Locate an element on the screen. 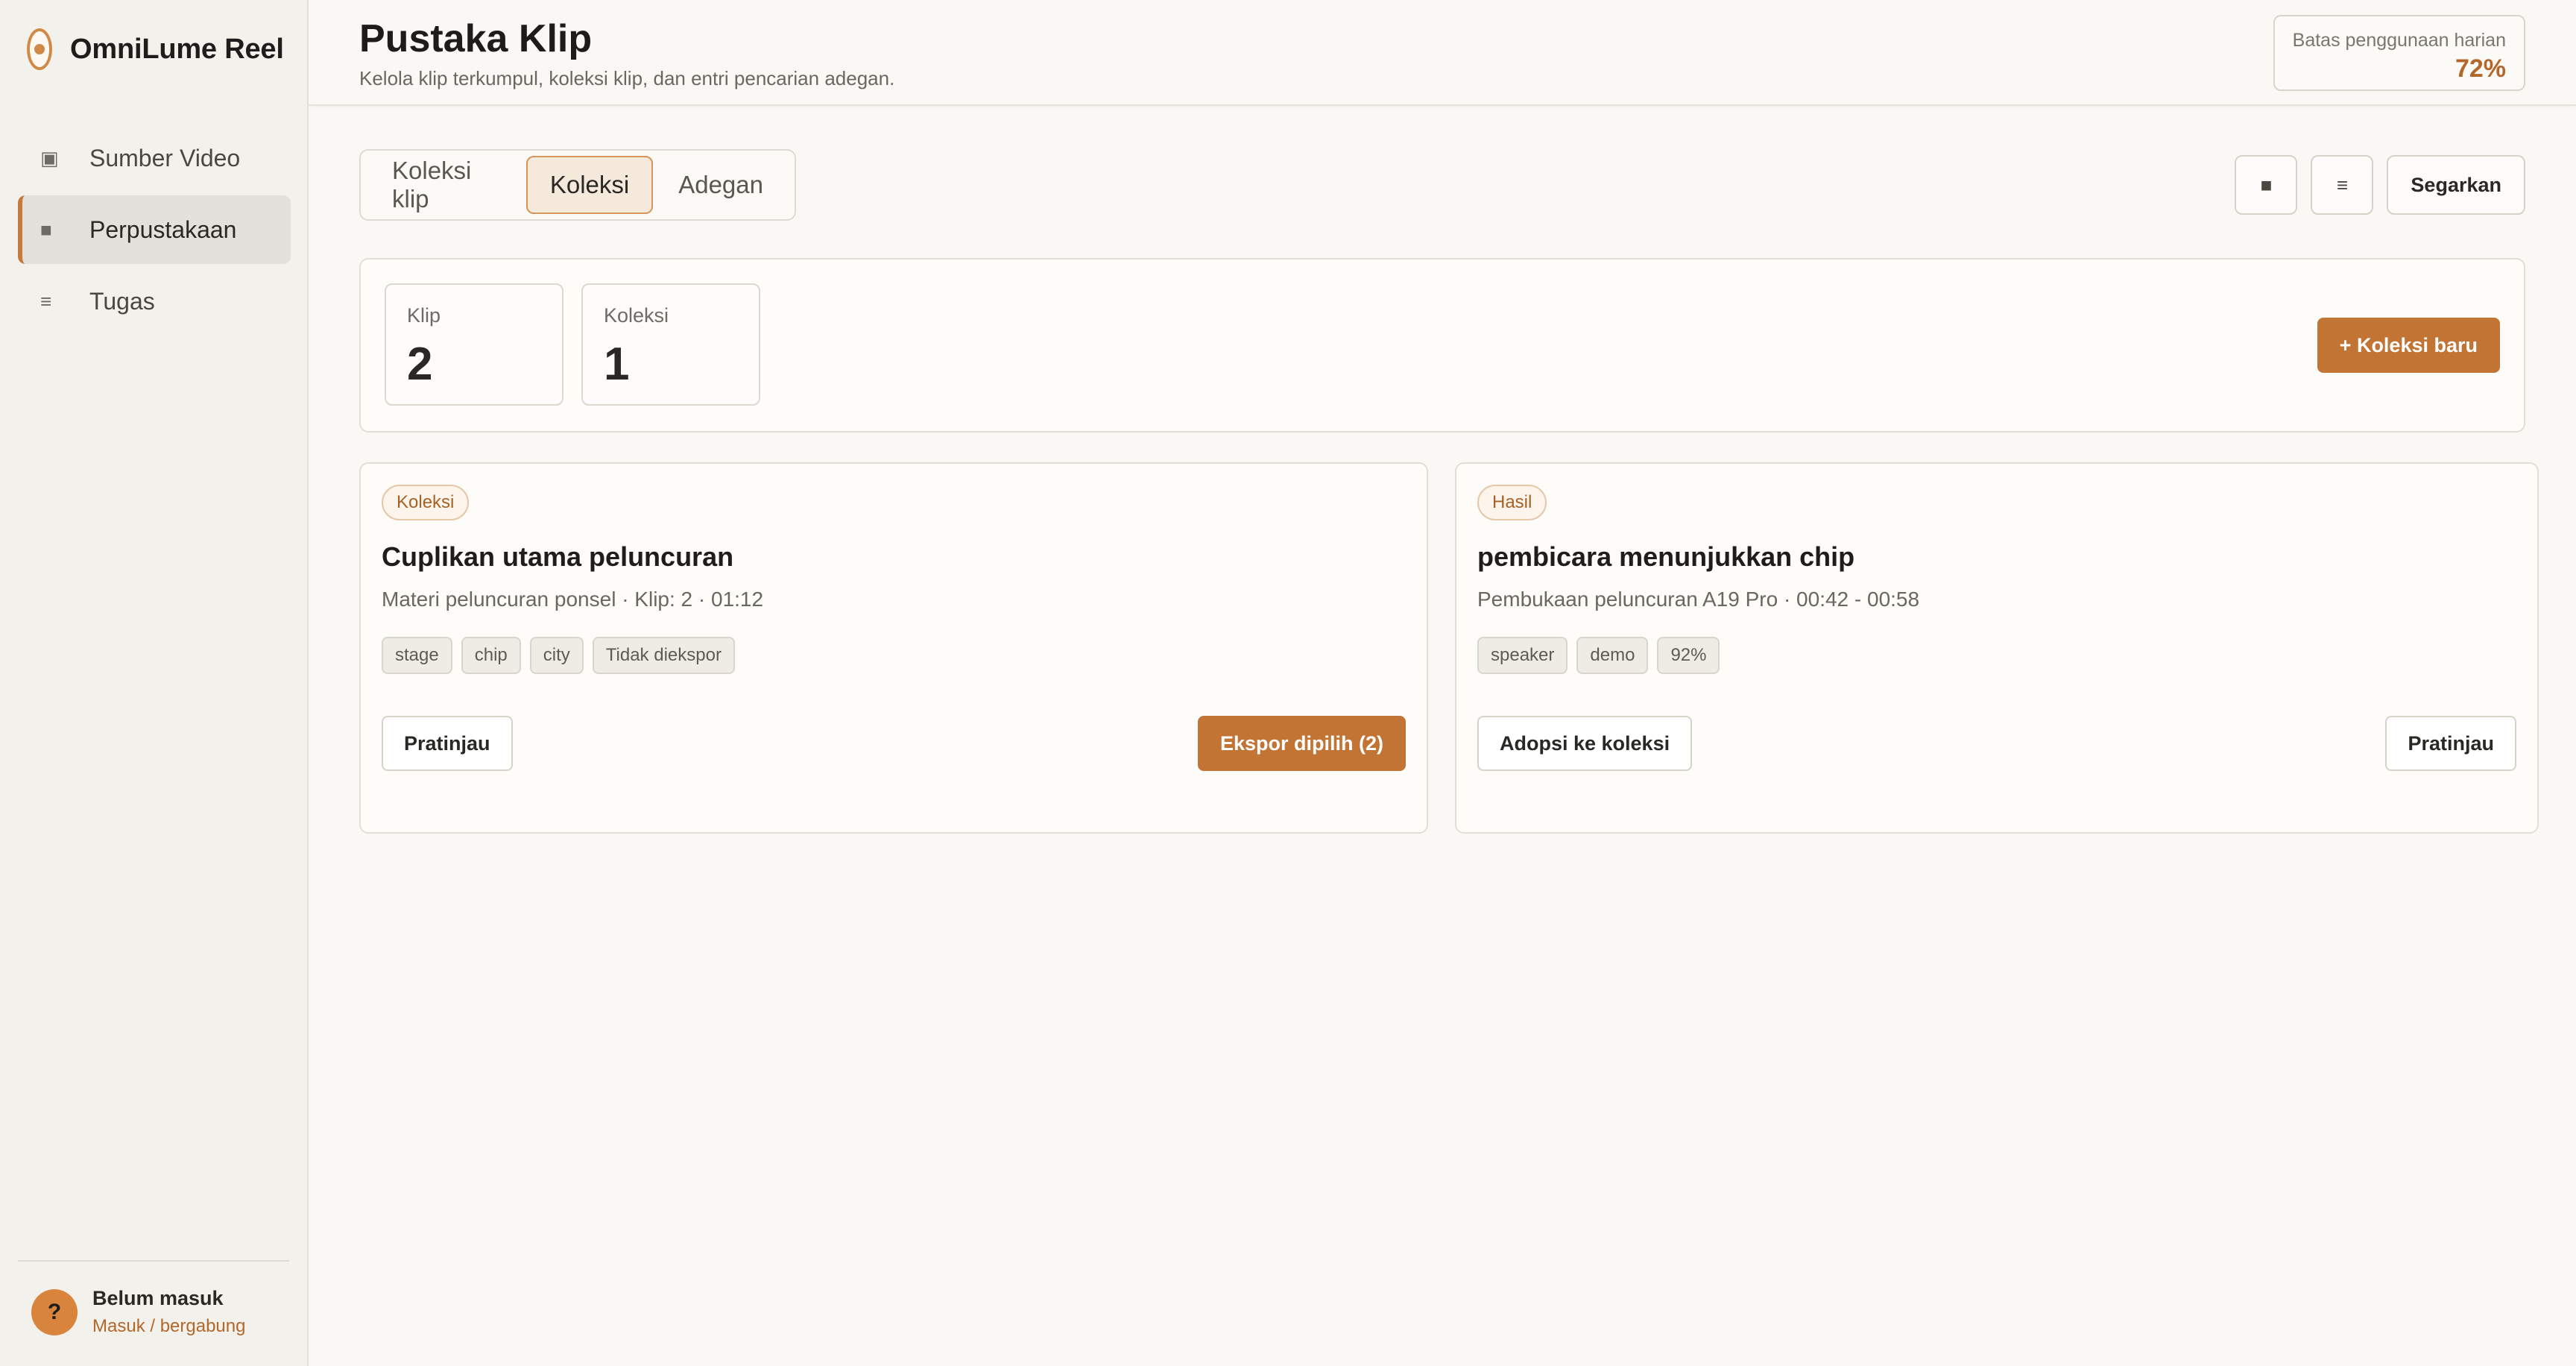 This screenshot has width=2576, height=1366. brand-logo-icon is located at coordinates (39, 49).